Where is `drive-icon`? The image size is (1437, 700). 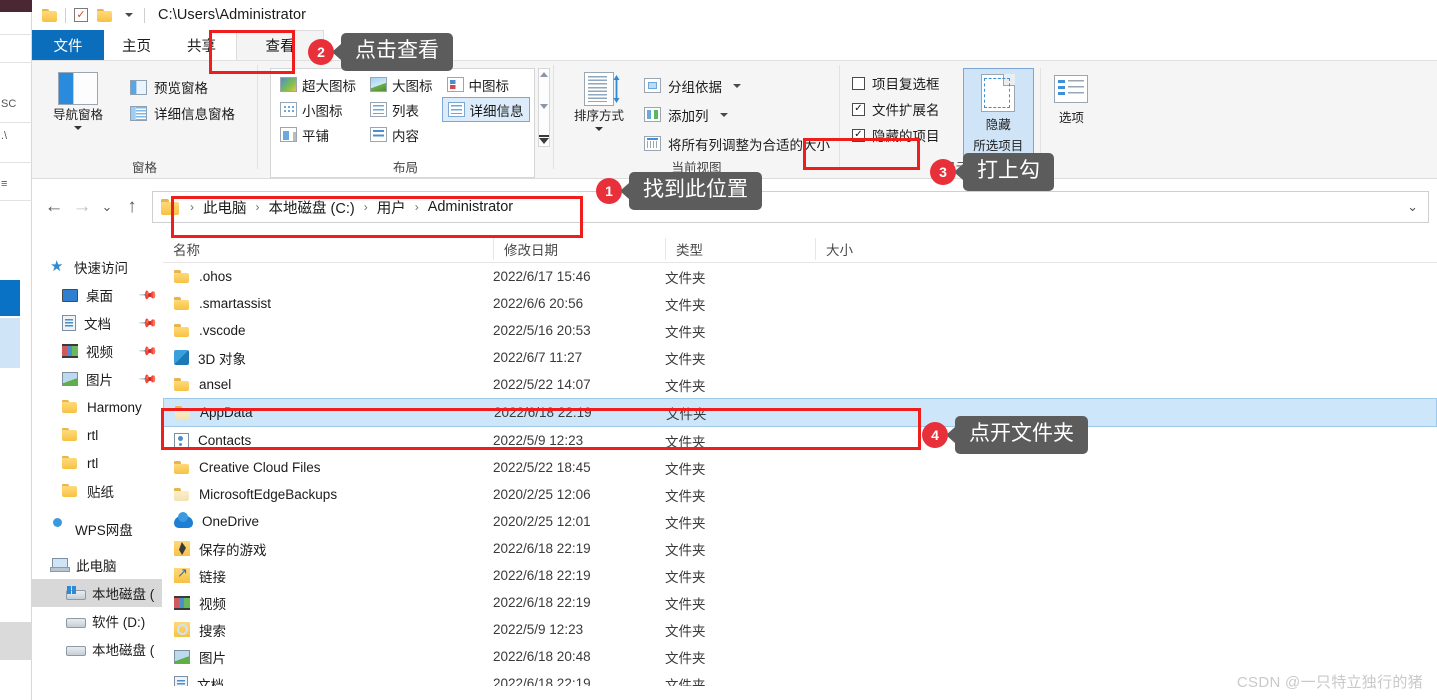 drive-icon is located at coordinates (76, 649).